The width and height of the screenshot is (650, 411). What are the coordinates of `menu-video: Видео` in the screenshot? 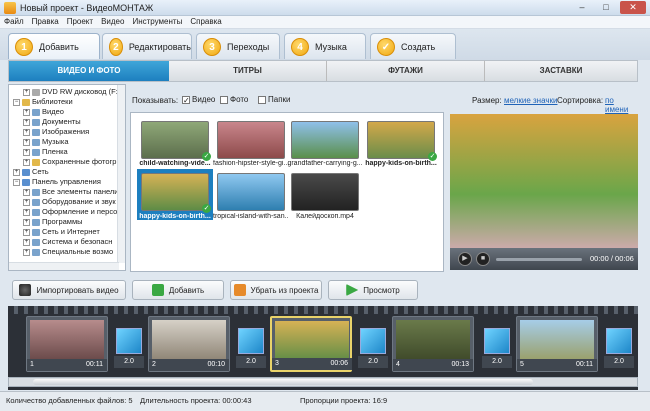 It's located at (112, 21).